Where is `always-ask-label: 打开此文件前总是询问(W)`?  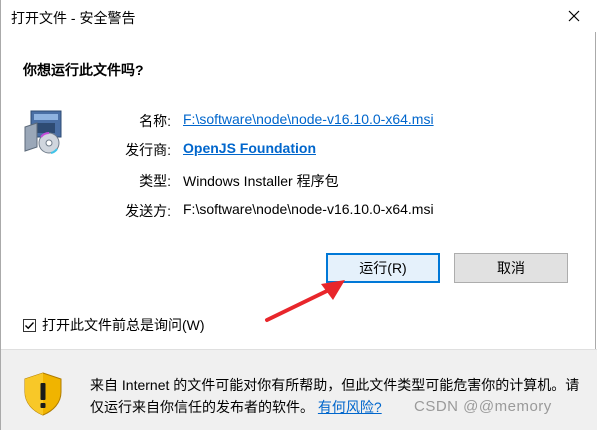 always-ask-label: 打开此文件前总是询问(W) is located at coordinates (123, 325).